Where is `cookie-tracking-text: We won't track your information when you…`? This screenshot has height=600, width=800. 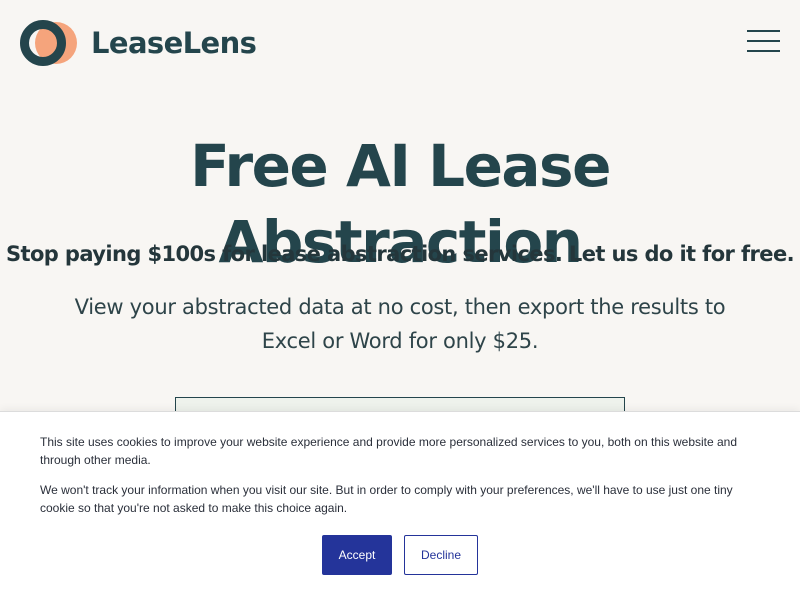
cookie-tracking-text: We won't track your information when you… is located at coordinates (386, 499).